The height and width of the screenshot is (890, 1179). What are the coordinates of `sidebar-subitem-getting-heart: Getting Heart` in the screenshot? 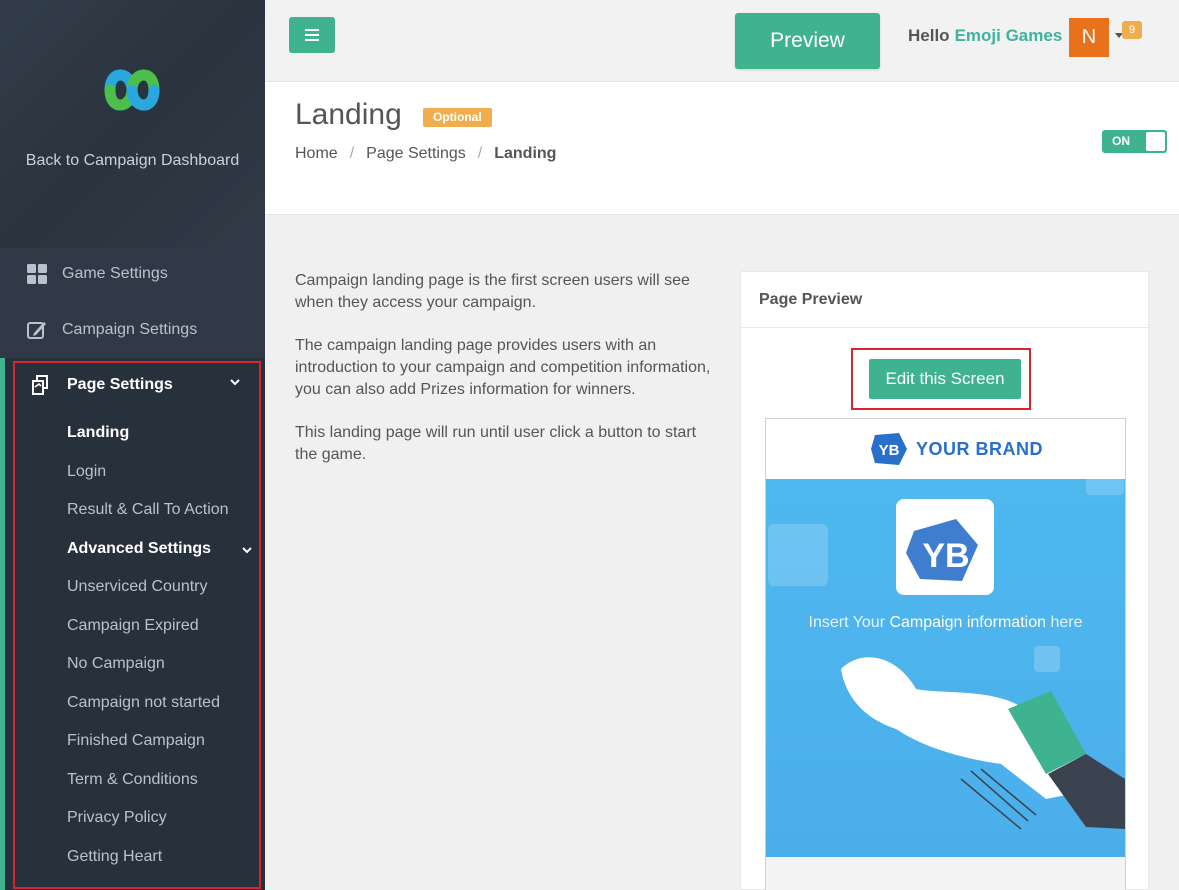 It's located at (114, 857).